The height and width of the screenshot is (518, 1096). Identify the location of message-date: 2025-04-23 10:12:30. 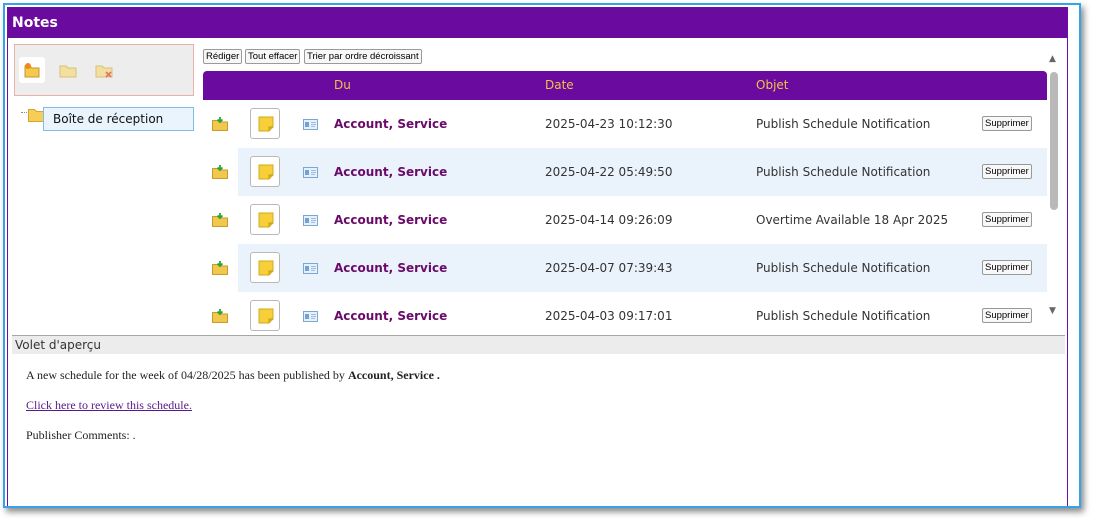
(609, 124).